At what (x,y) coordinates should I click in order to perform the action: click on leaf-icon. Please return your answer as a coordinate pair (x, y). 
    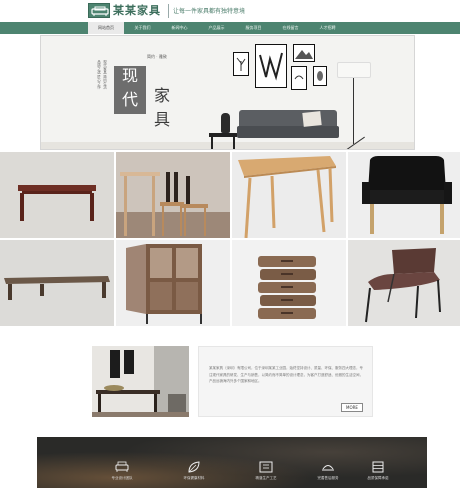
    Looking at the image, I should click on (194, 467).